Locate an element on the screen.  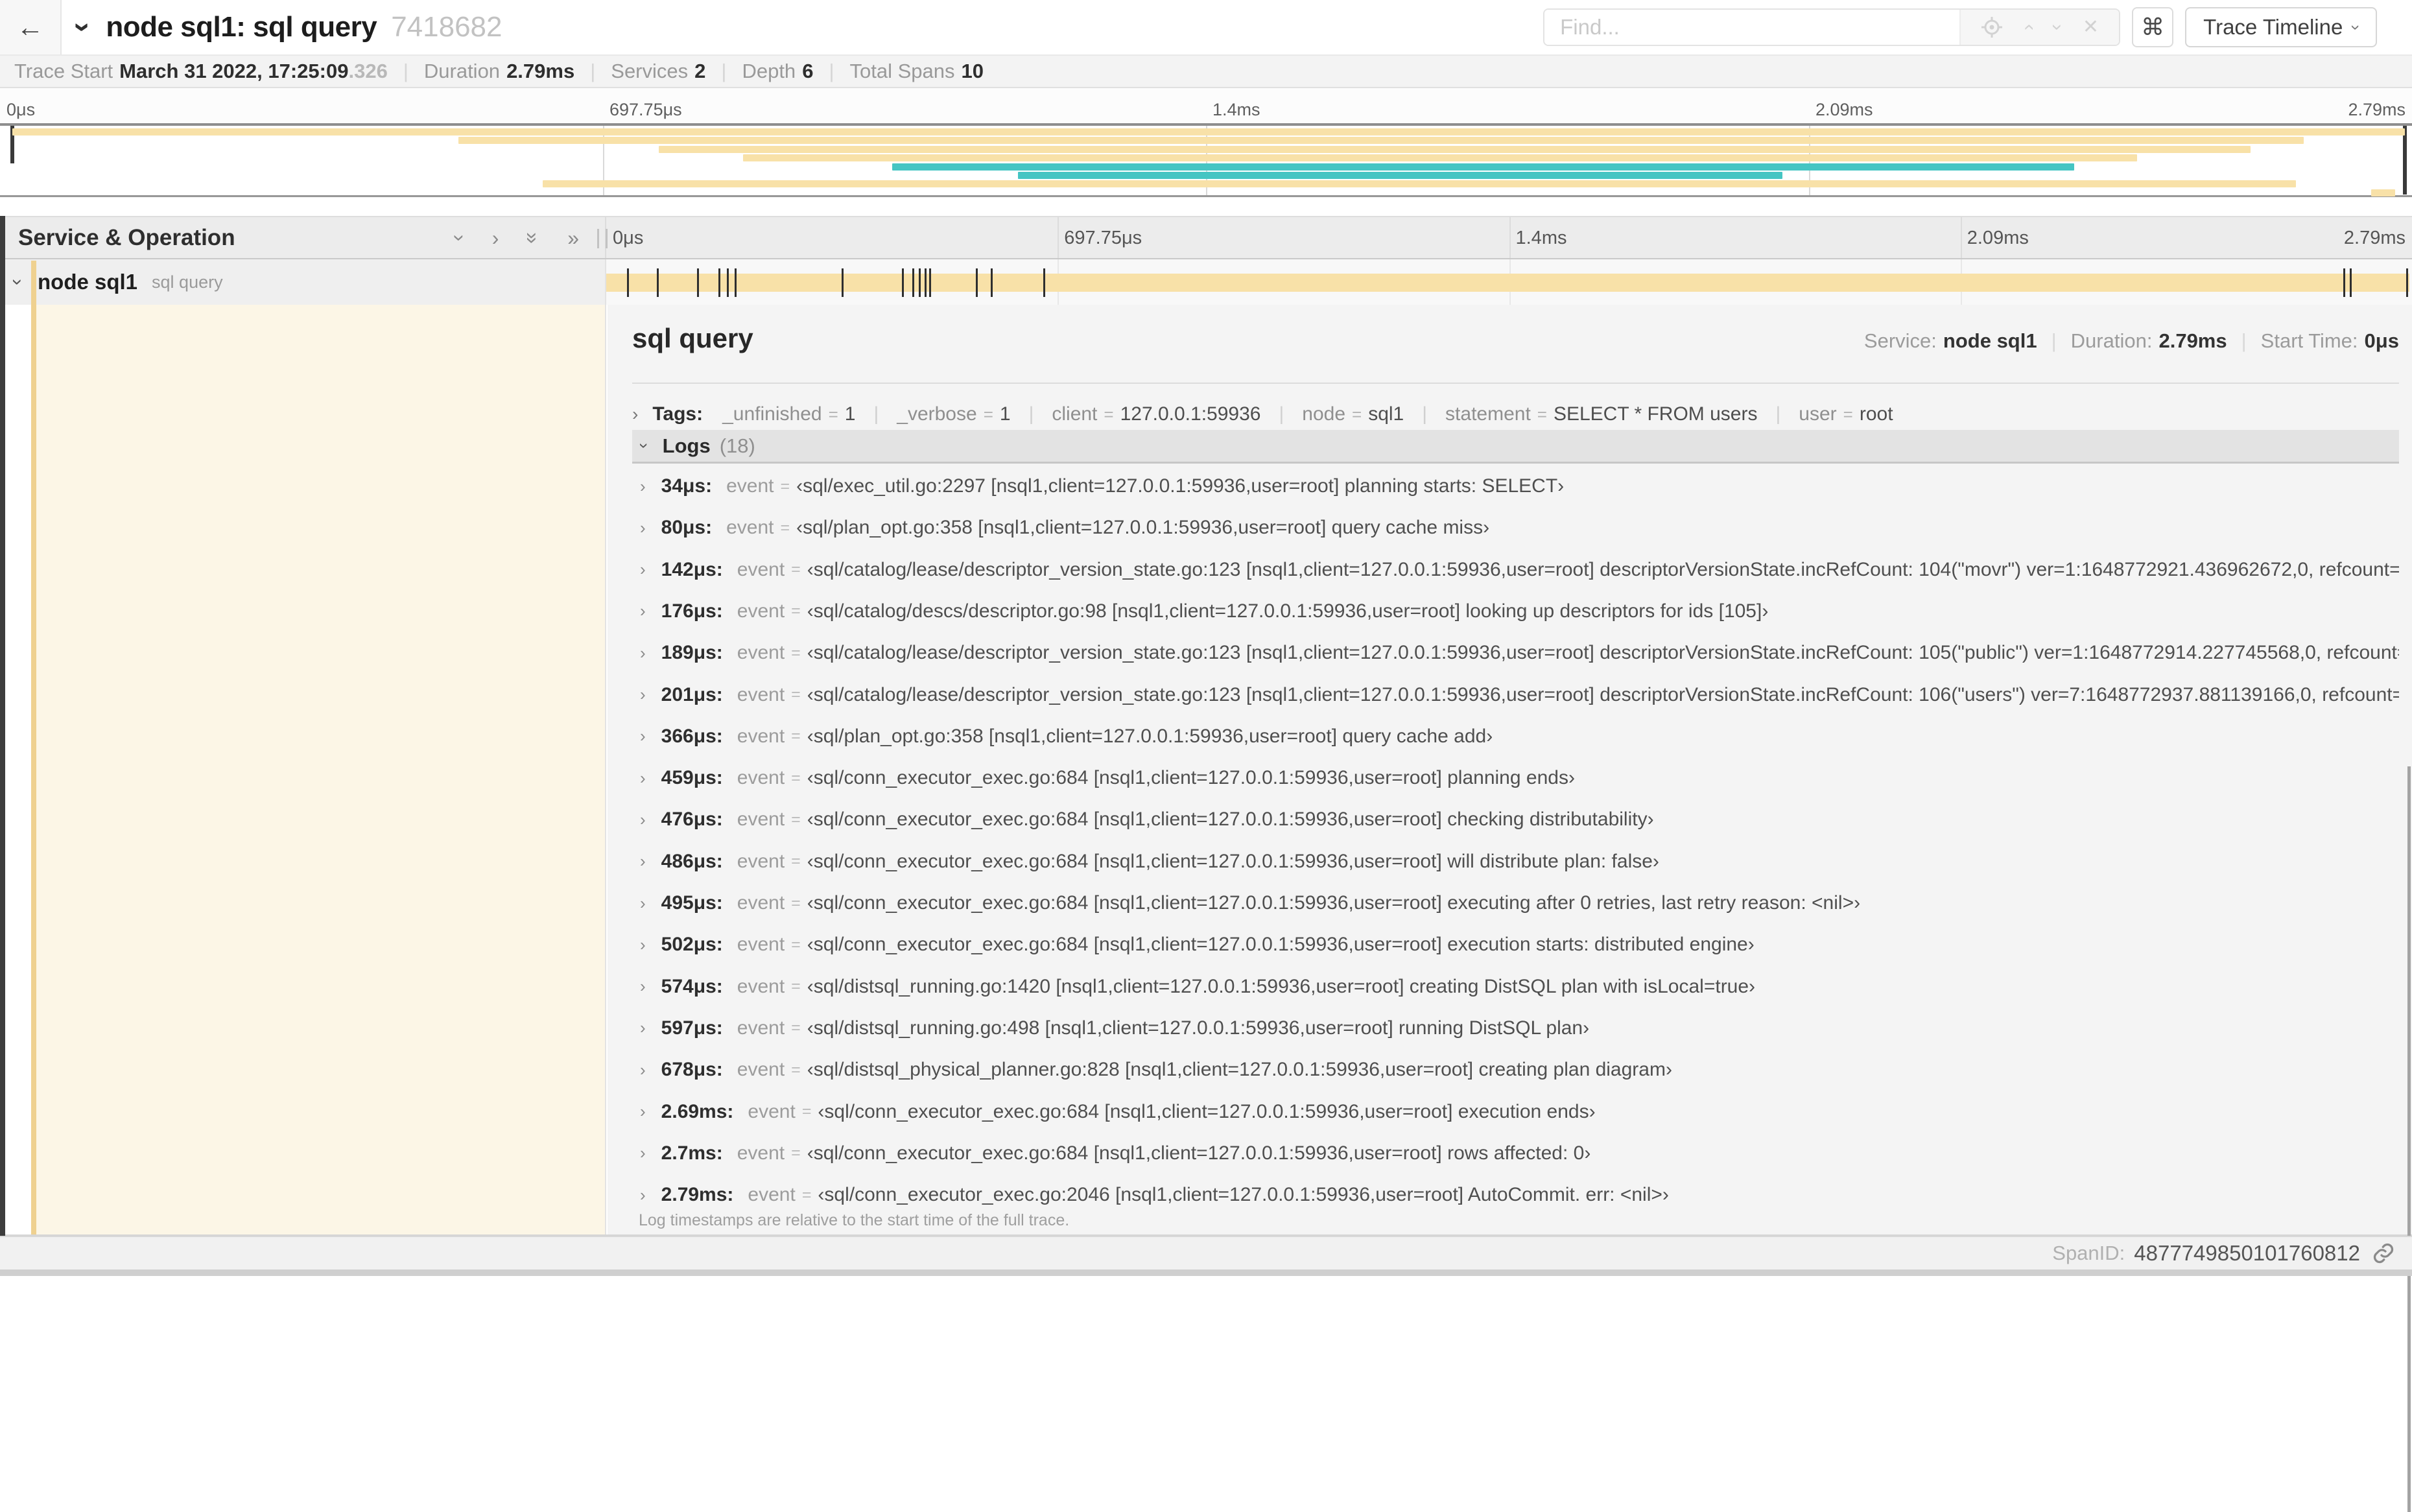
minimap-tick-label: 2.09ms is located at coordinates (1844, 109).